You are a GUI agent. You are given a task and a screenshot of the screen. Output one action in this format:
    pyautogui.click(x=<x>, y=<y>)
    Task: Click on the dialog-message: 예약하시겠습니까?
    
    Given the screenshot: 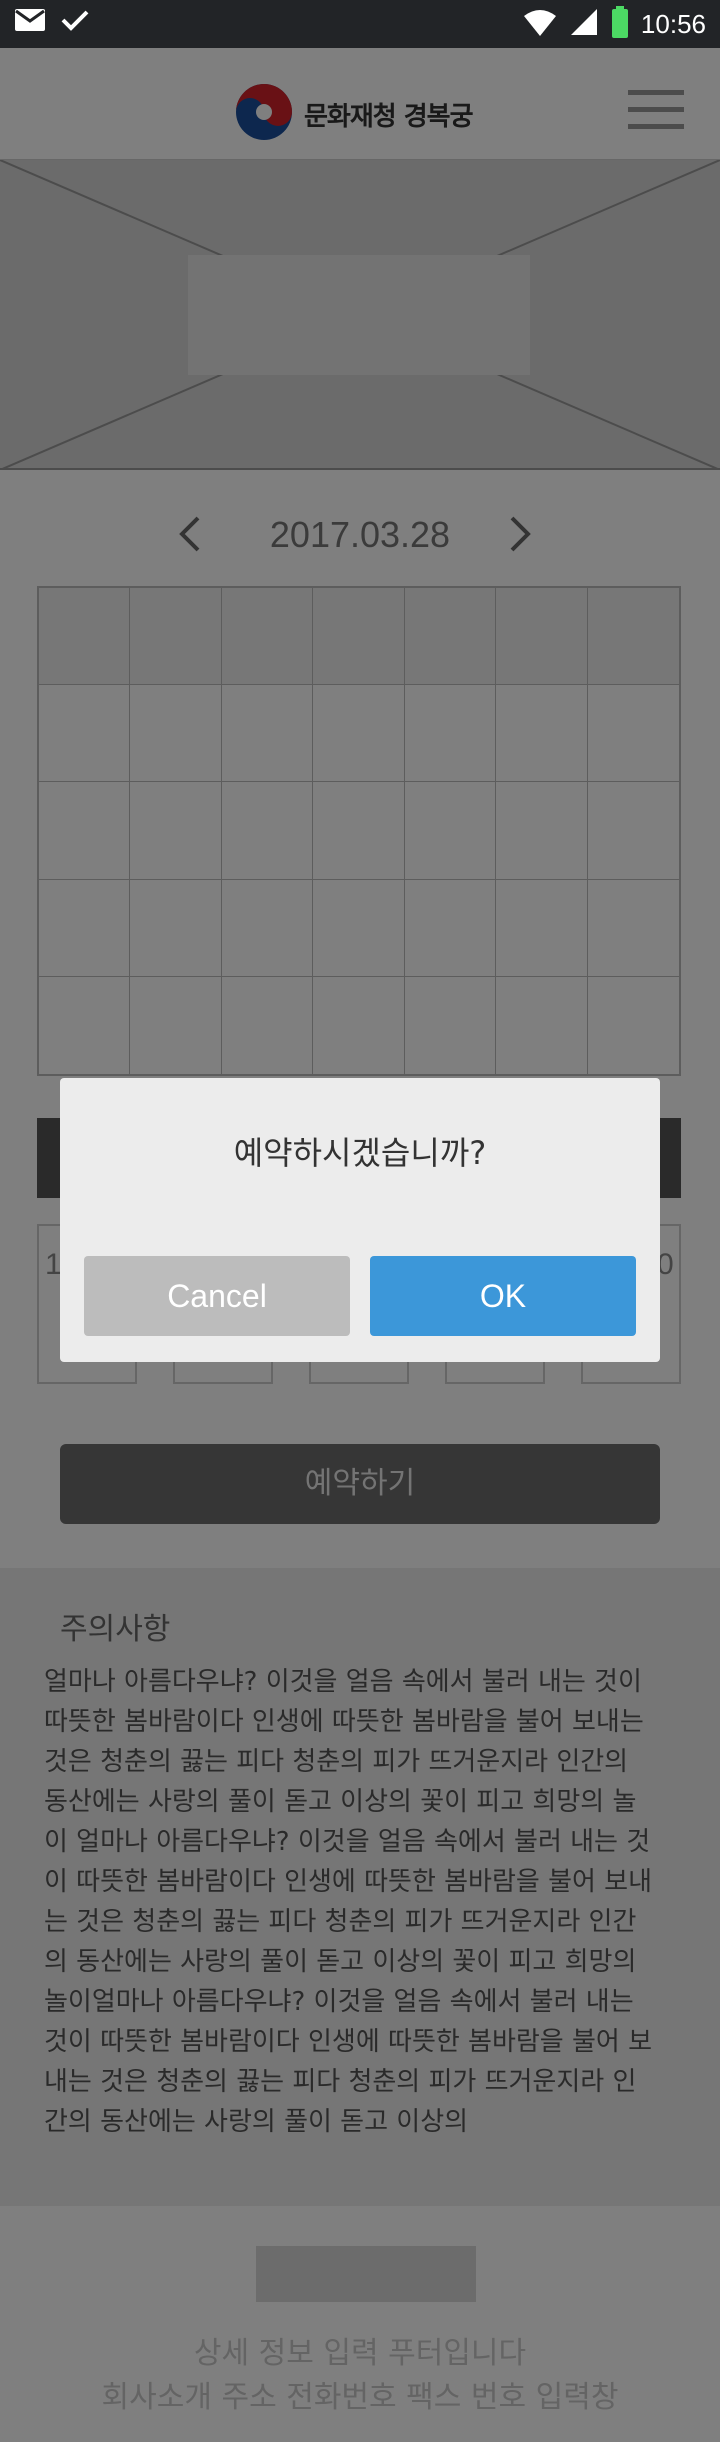 What is the action you would take?
    pyautogui.click(x=360, y=1153)
    